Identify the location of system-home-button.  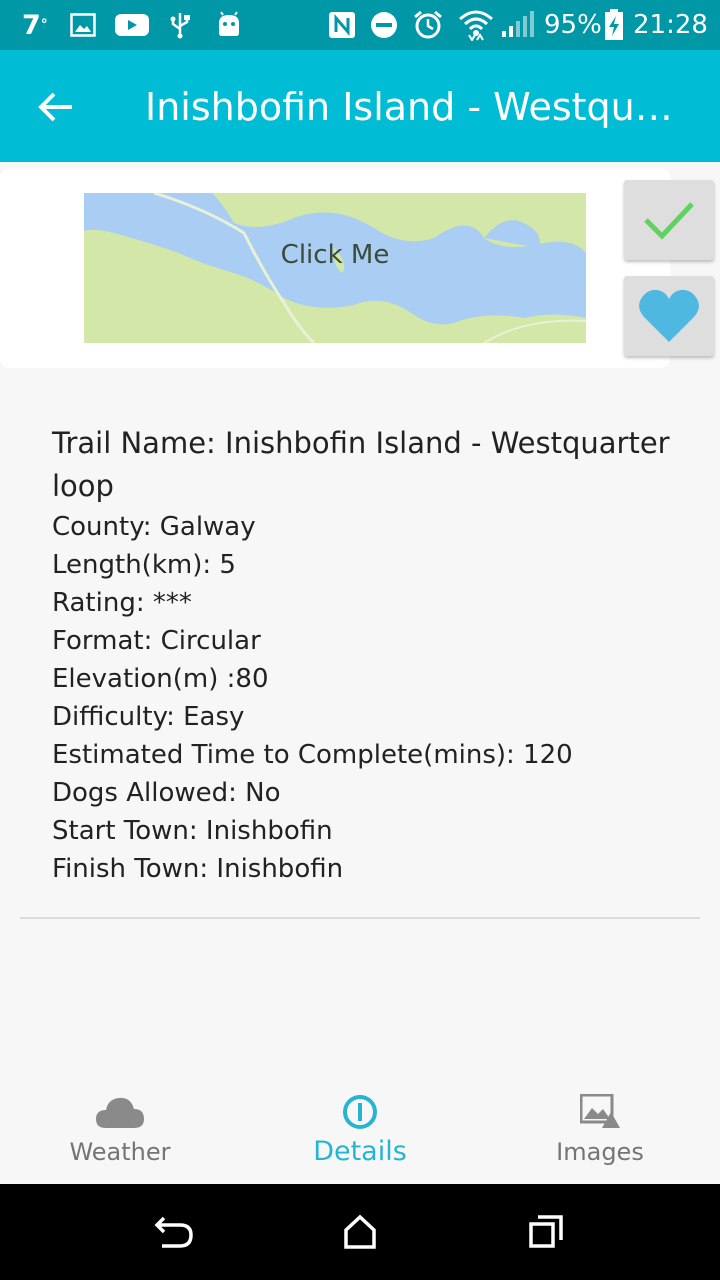
(360, 1232).